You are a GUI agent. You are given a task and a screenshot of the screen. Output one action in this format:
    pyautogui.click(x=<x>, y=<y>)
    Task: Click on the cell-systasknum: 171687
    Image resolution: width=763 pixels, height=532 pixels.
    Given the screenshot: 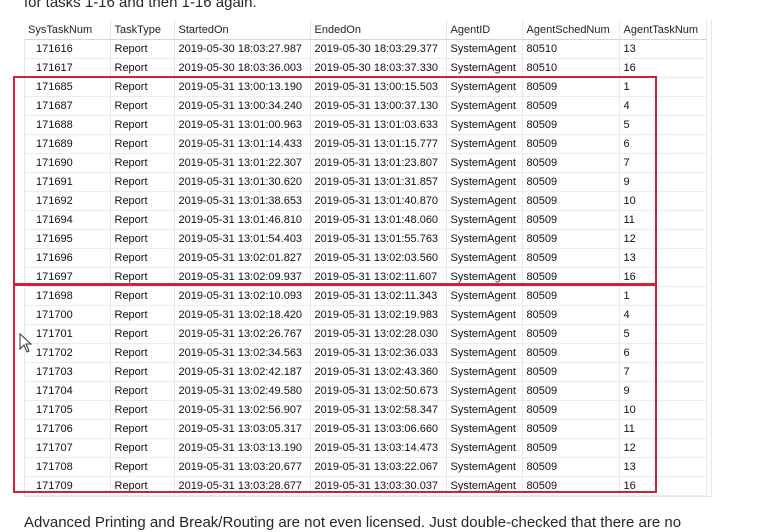 What is the action you would take?
    pyautogui.click(x=67, y=106)
    